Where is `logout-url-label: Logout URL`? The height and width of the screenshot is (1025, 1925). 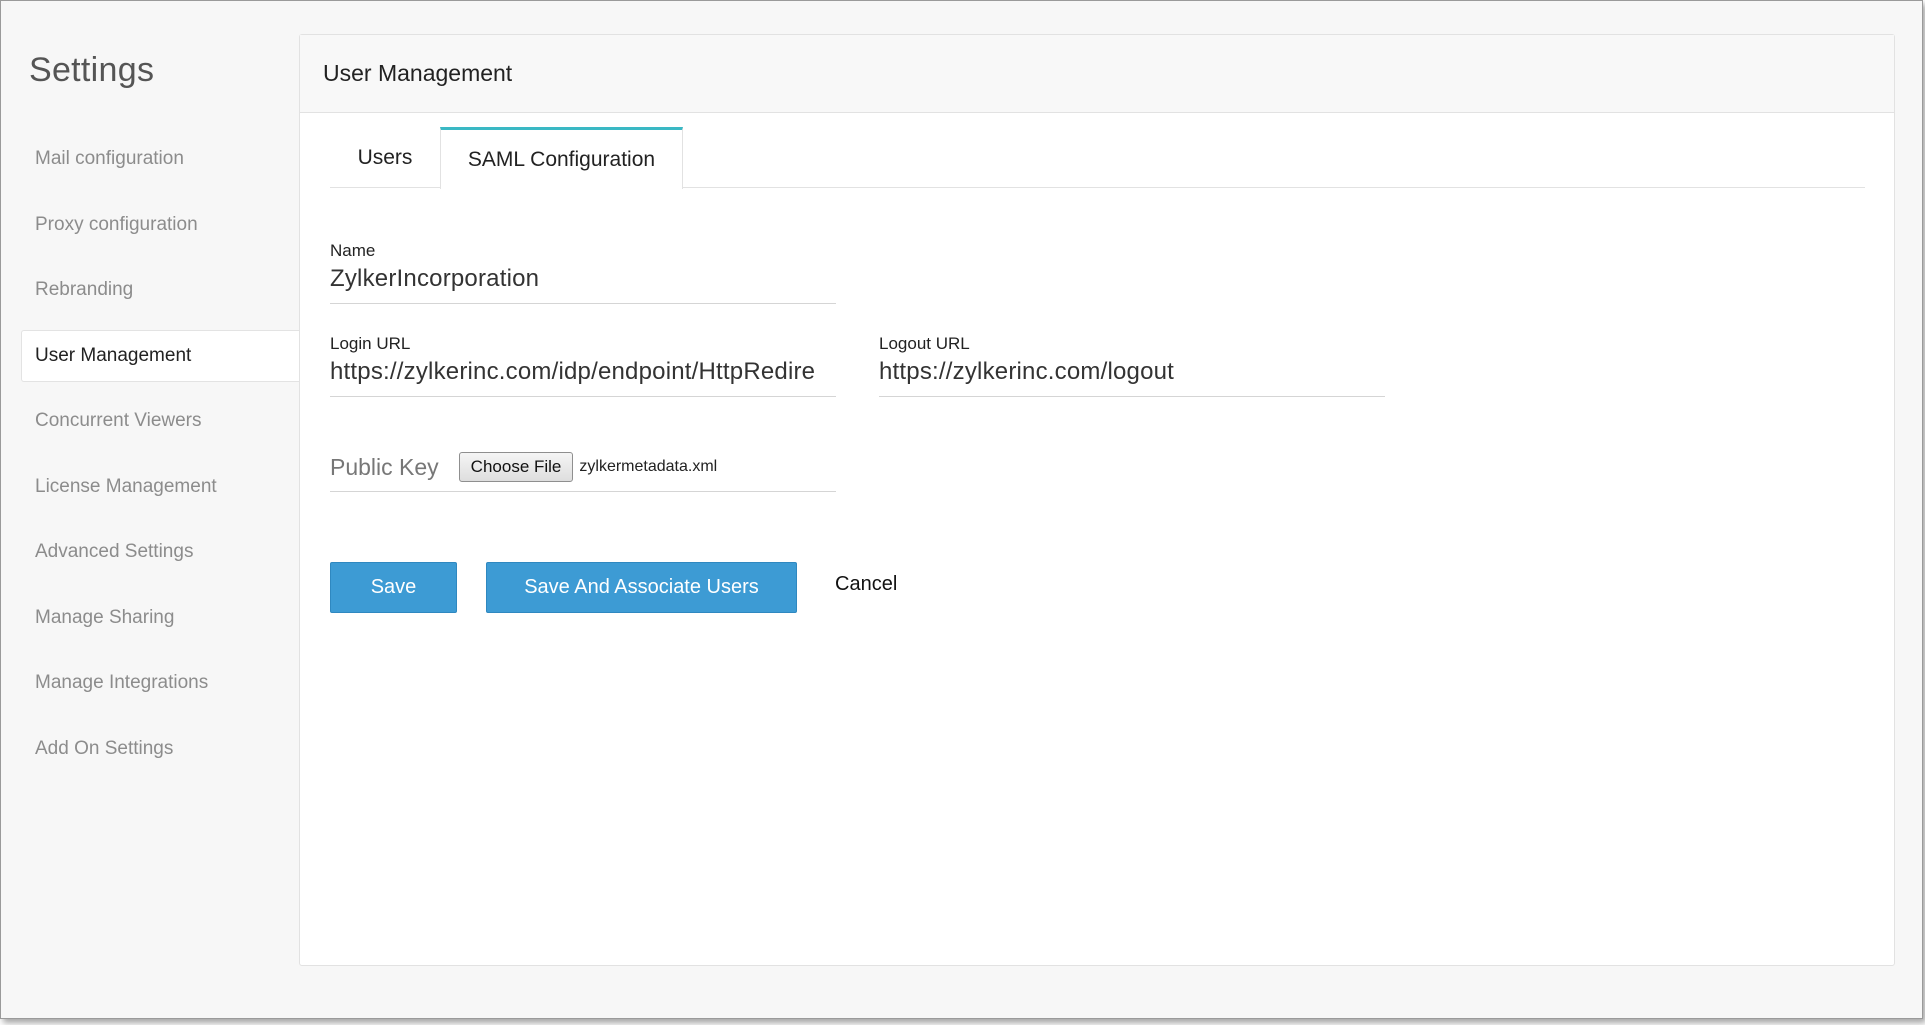 logout-url-label: Logout URL is located at coordinates (924, 343).